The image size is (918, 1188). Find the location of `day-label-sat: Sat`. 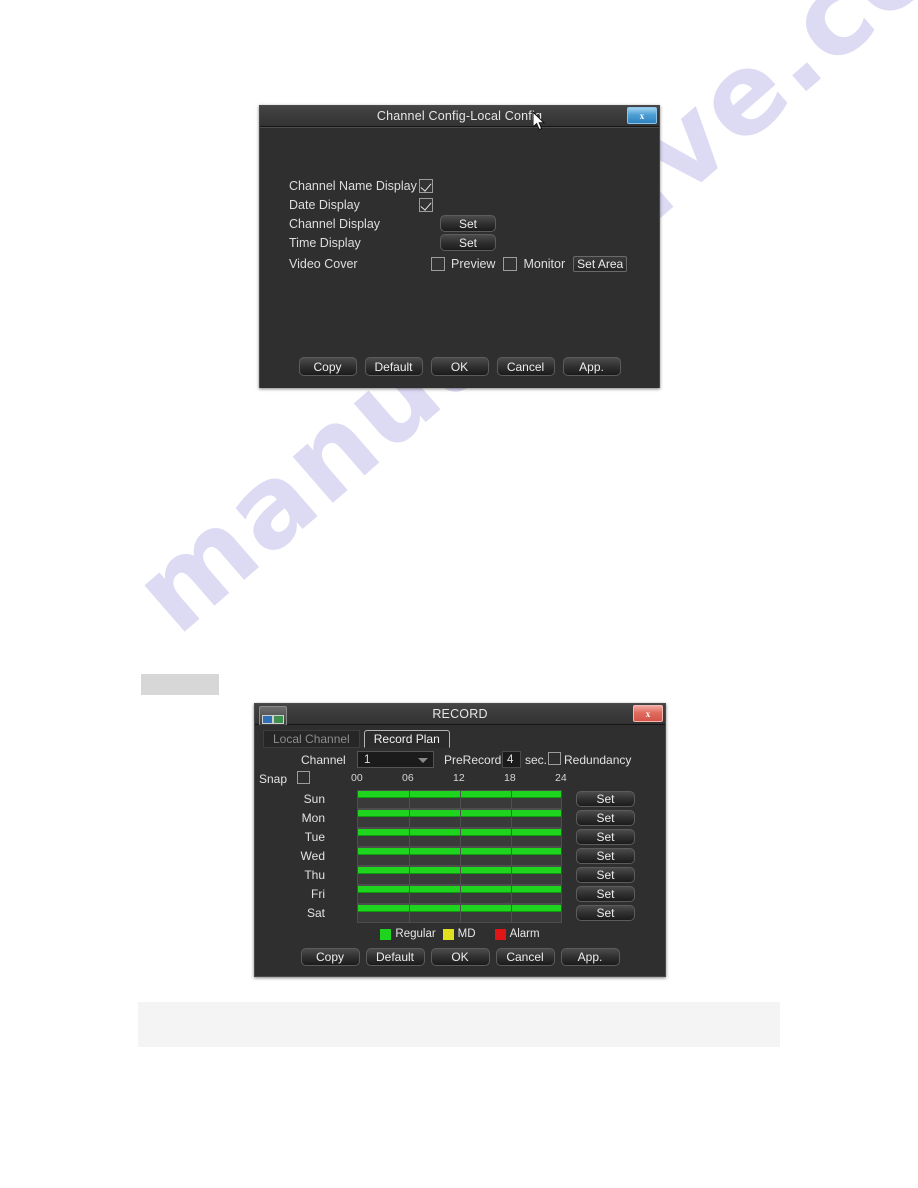

day-label-sat: Sat is located at coordinates (315, 913).